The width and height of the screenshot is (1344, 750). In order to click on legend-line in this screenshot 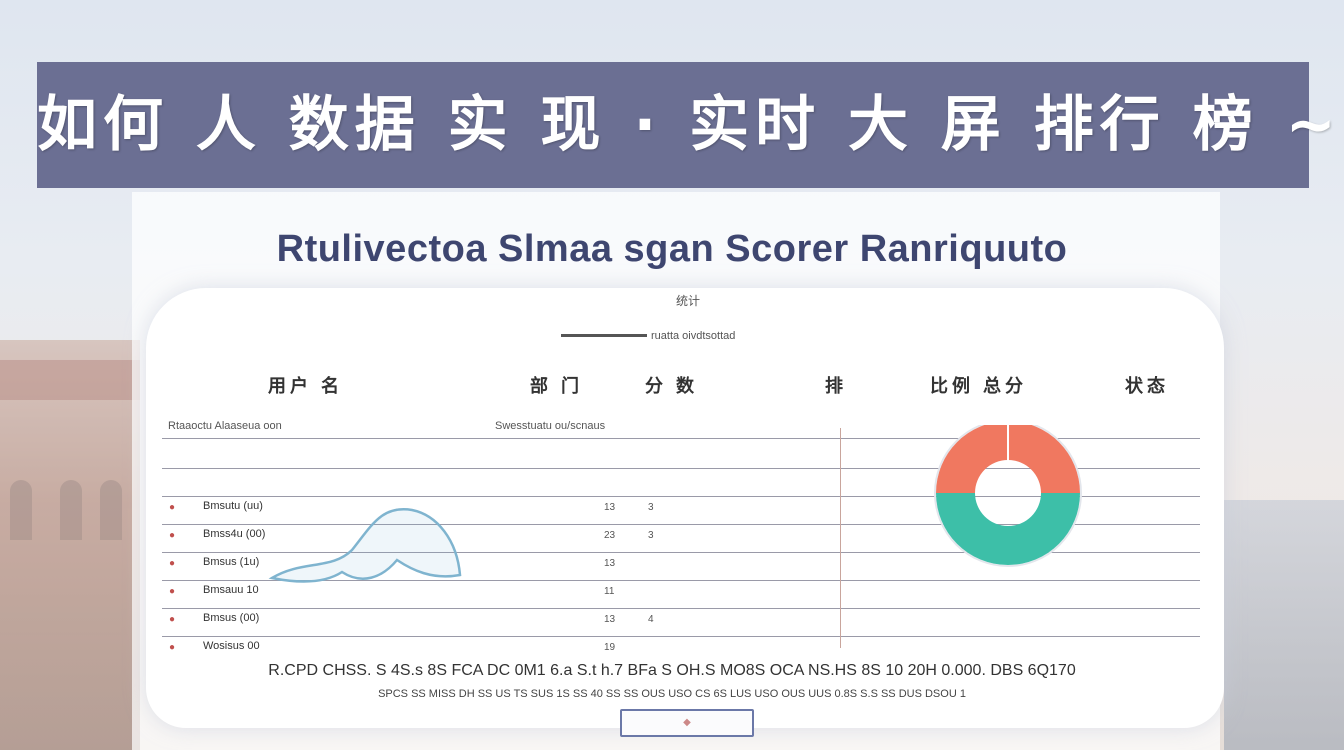, I will do `click(604, 335)`.